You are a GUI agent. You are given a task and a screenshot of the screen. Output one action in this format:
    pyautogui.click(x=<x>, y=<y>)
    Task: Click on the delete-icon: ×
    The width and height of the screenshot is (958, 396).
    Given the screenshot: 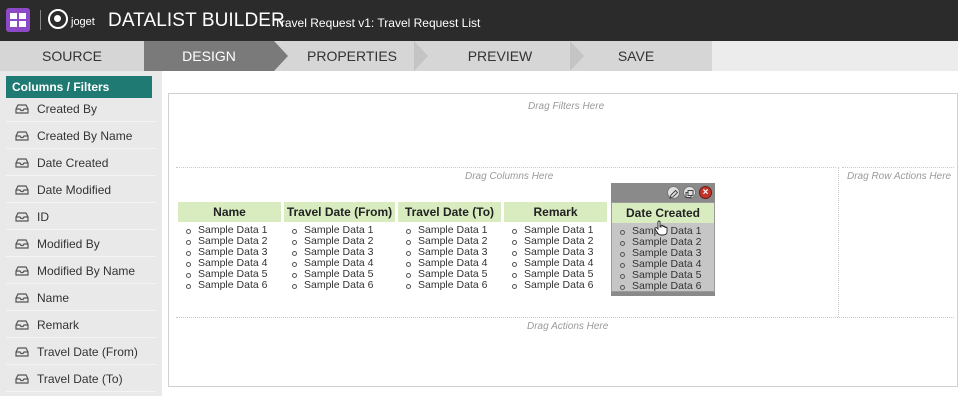 What is the action you would take?
    pyautogui.click(x=705, y=192)
    